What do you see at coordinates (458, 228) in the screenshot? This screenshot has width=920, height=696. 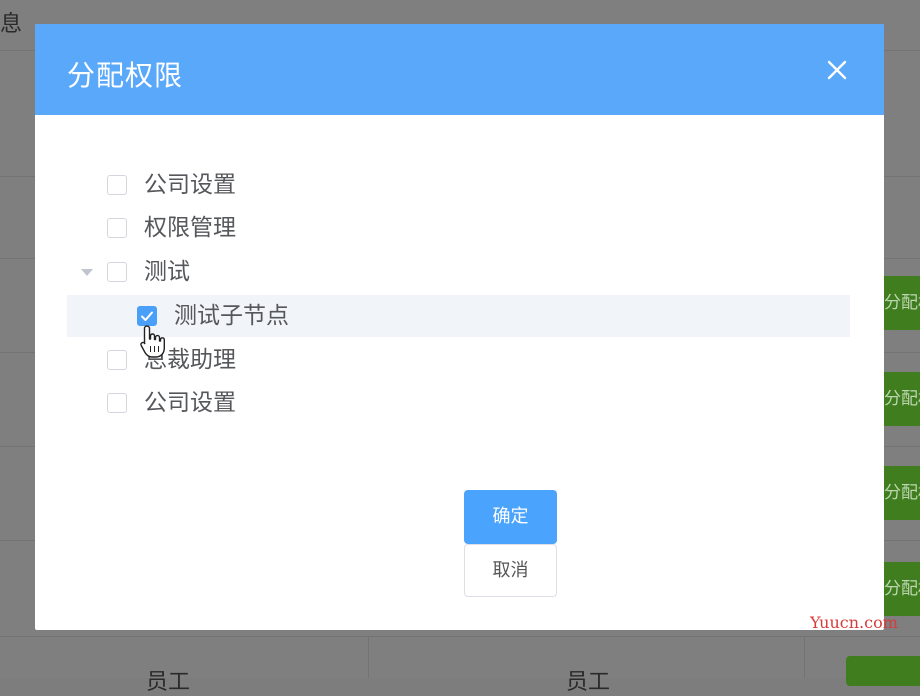 I see `tree-node-permission-management: 权限管理` at bounding box center [458, 228].